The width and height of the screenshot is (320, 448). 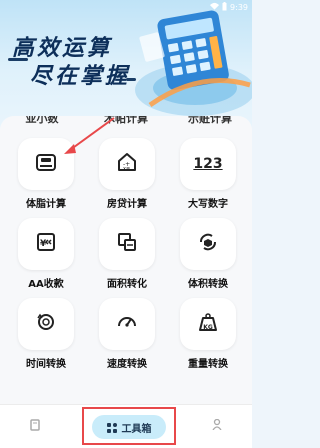 What do you see at coordinates (127, 364) in the screenshot?
I see `tool-label: 速度转换` at bounding box center [127, 364].